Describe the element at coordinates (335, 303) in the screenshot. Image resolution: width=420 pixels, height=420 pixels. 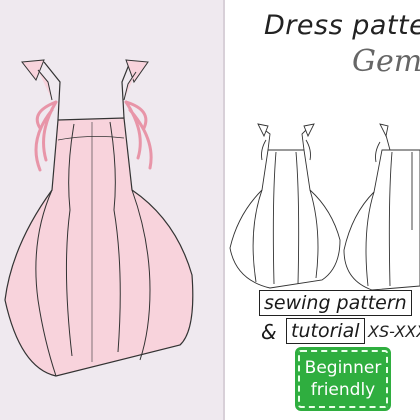
I see `sewing-pattern-tag: sewing pattern` at that location.